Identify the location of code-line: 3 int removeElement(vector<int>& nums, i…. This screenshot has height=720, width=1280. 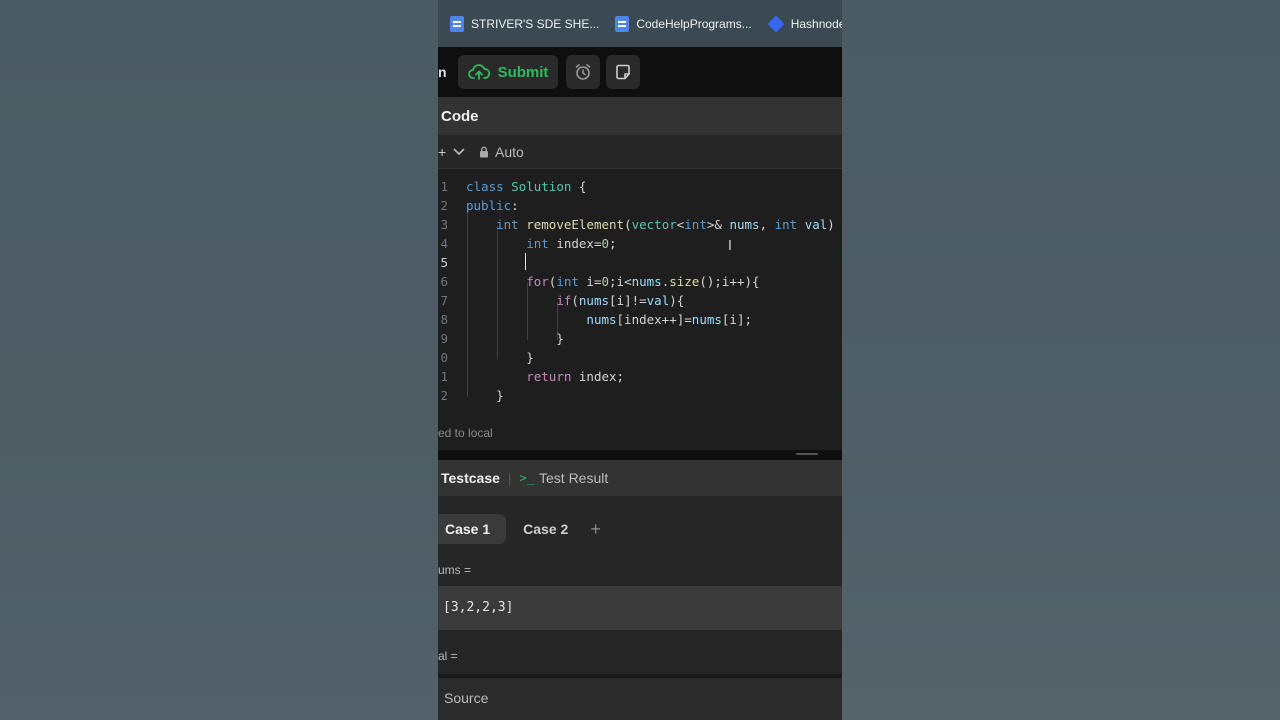
(640, 224).